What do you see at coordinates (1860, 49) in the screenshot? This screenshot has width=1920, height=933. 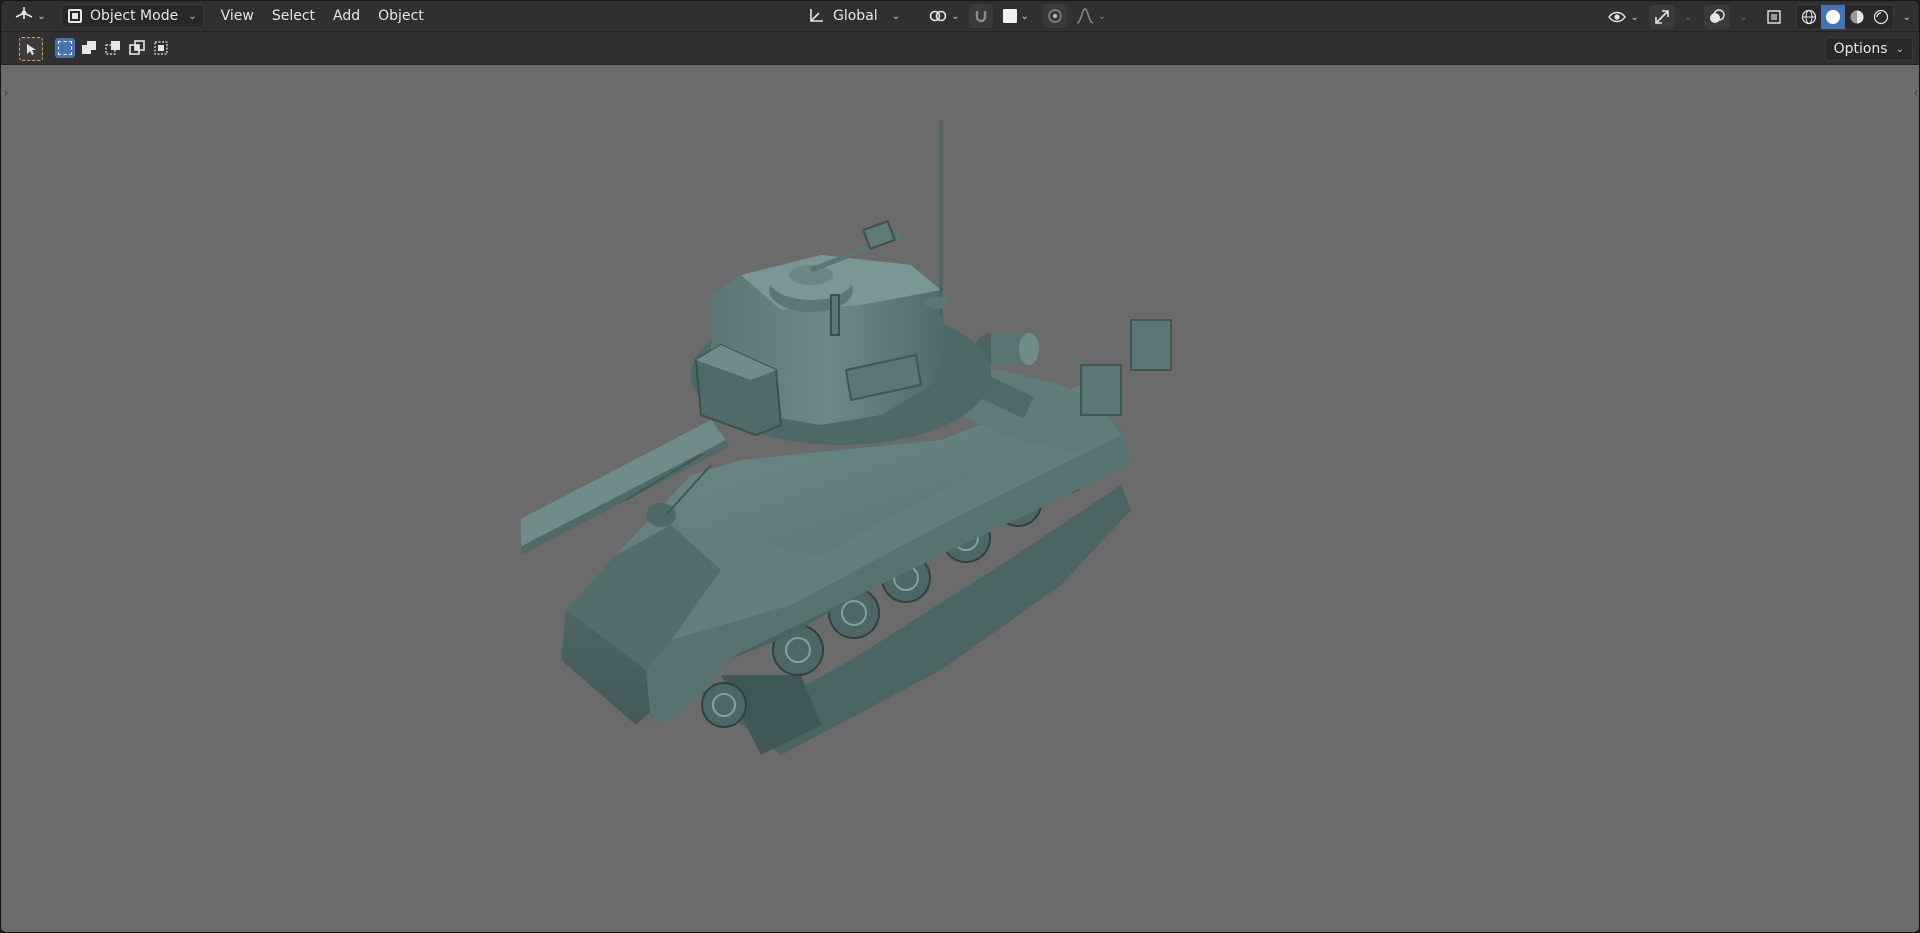 I see `options-label: Options` at bounding box center [1860, 49].